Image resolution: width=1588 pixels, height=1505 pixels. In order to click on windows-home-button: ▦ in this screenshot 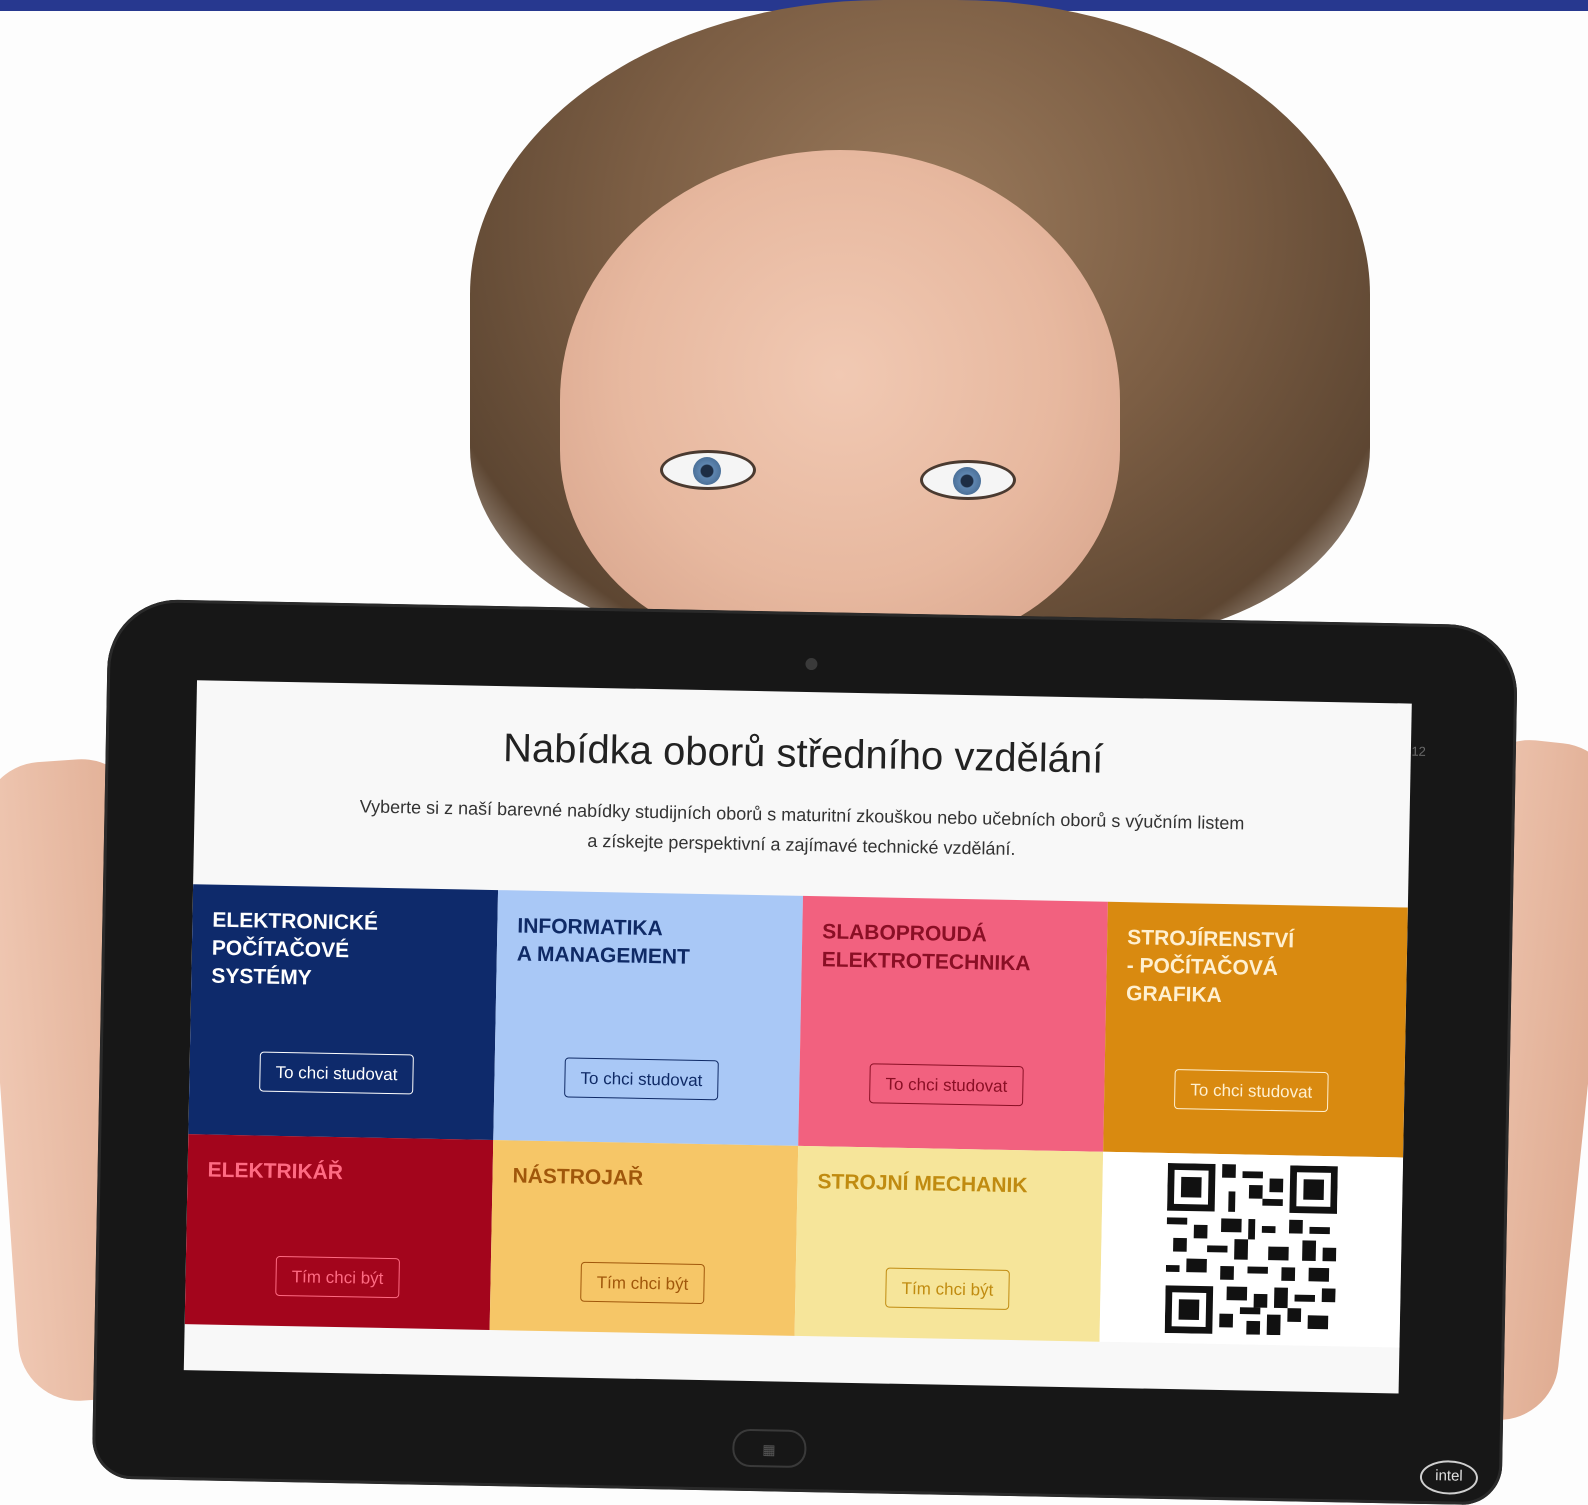, I will do `click(769, 1448)`.